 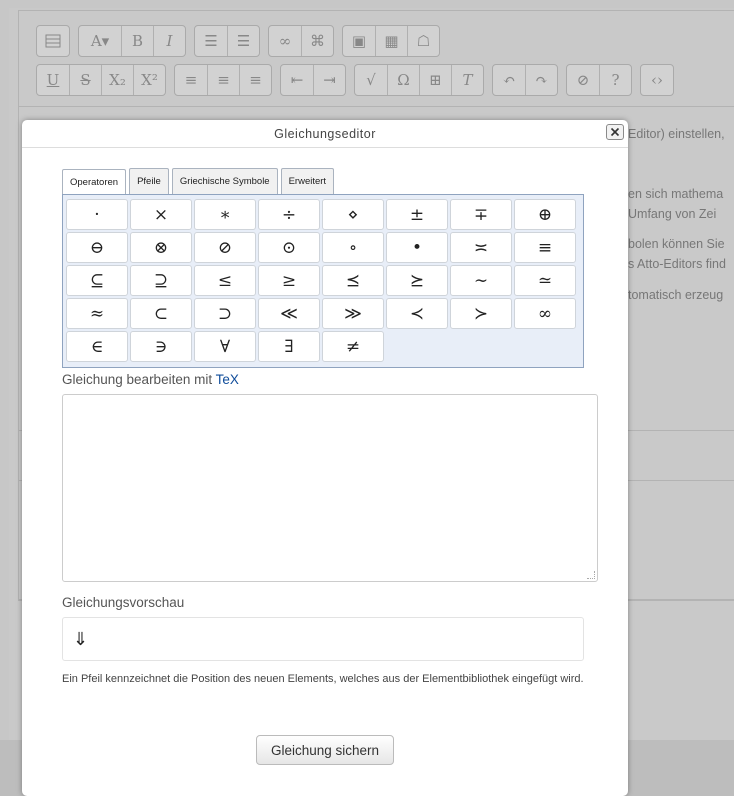 I want to click on background-text: tomatisch erzeug, so click(x=676, y=295).